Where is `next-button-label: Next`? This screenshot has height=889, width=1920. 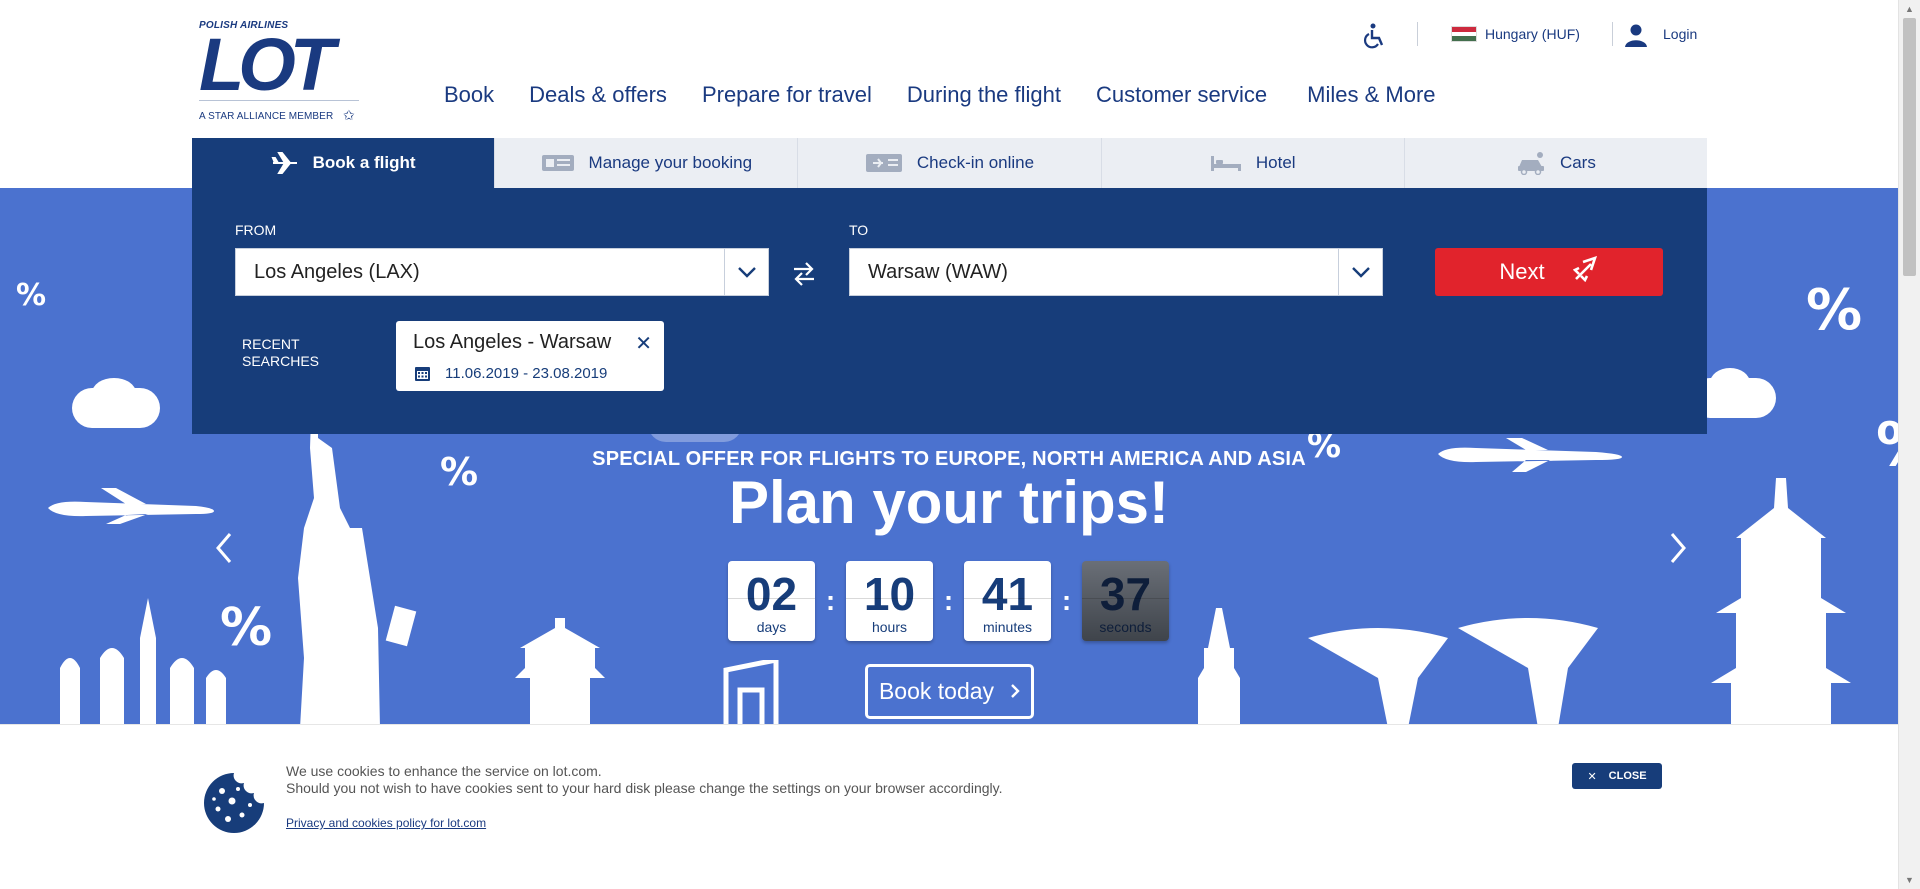 next-button-label: Next is located at coordinates (1522, 271).